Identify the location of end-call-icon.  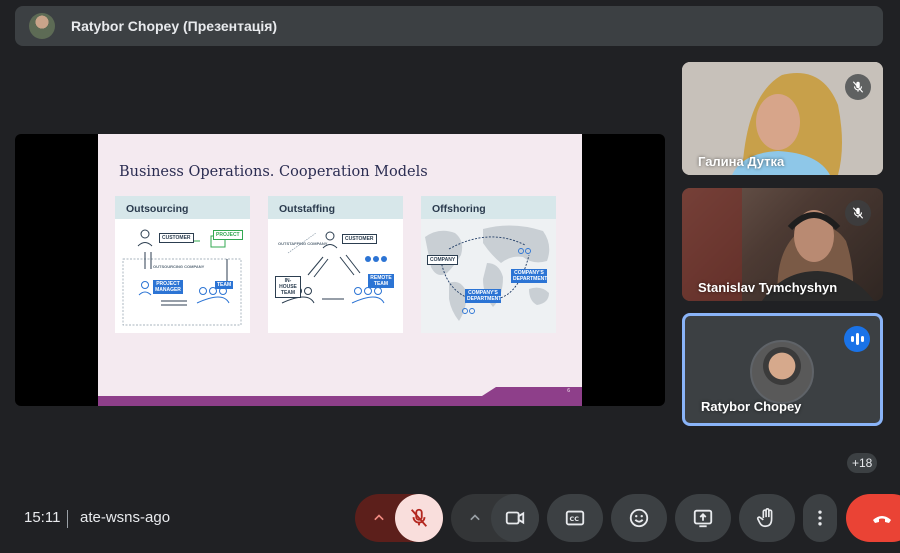
(882, 519).